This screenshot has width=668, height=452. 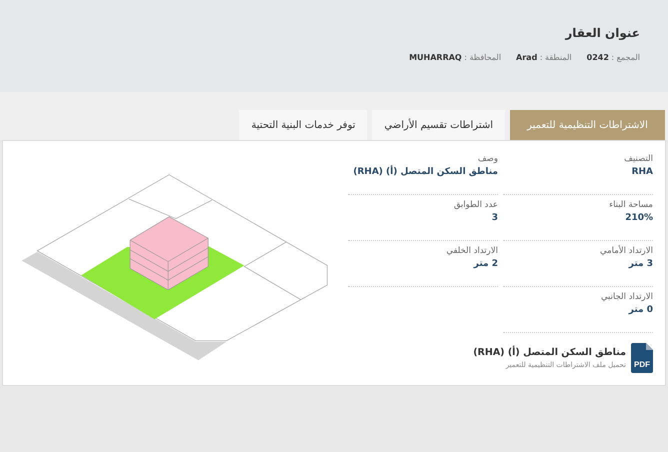 I want to click on field-value: 2 متر, so click(x=485, y=264).